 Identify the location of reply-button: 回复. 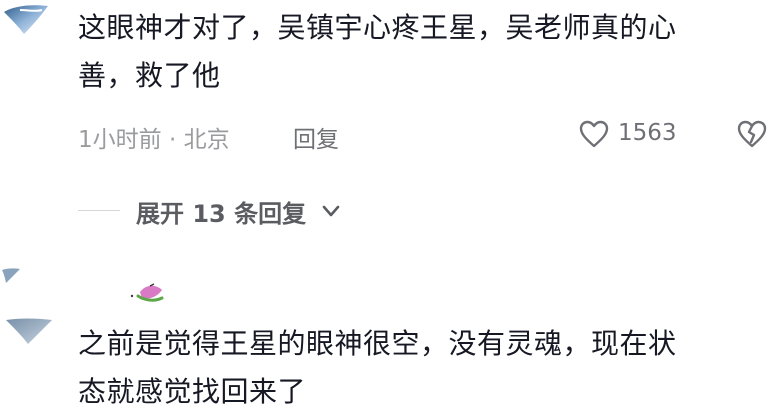
(316, 137).